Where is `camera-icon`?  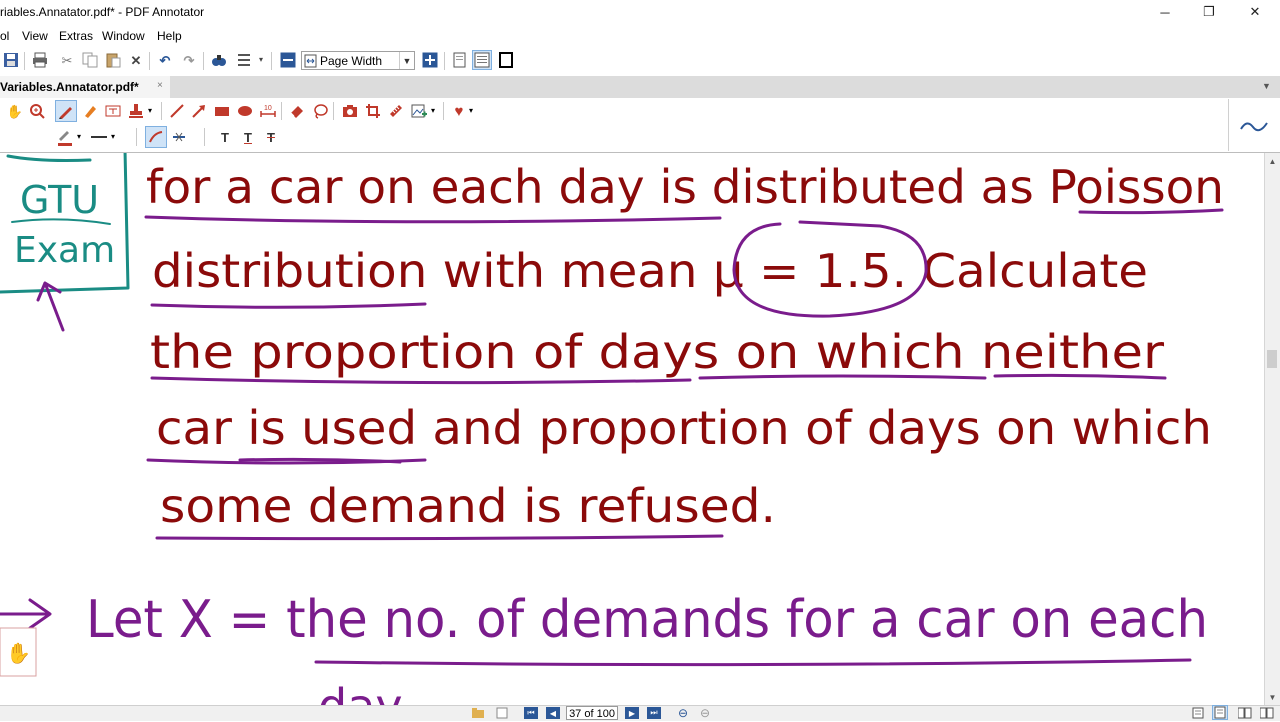 camera-icon is located at coordinates (350, 111).